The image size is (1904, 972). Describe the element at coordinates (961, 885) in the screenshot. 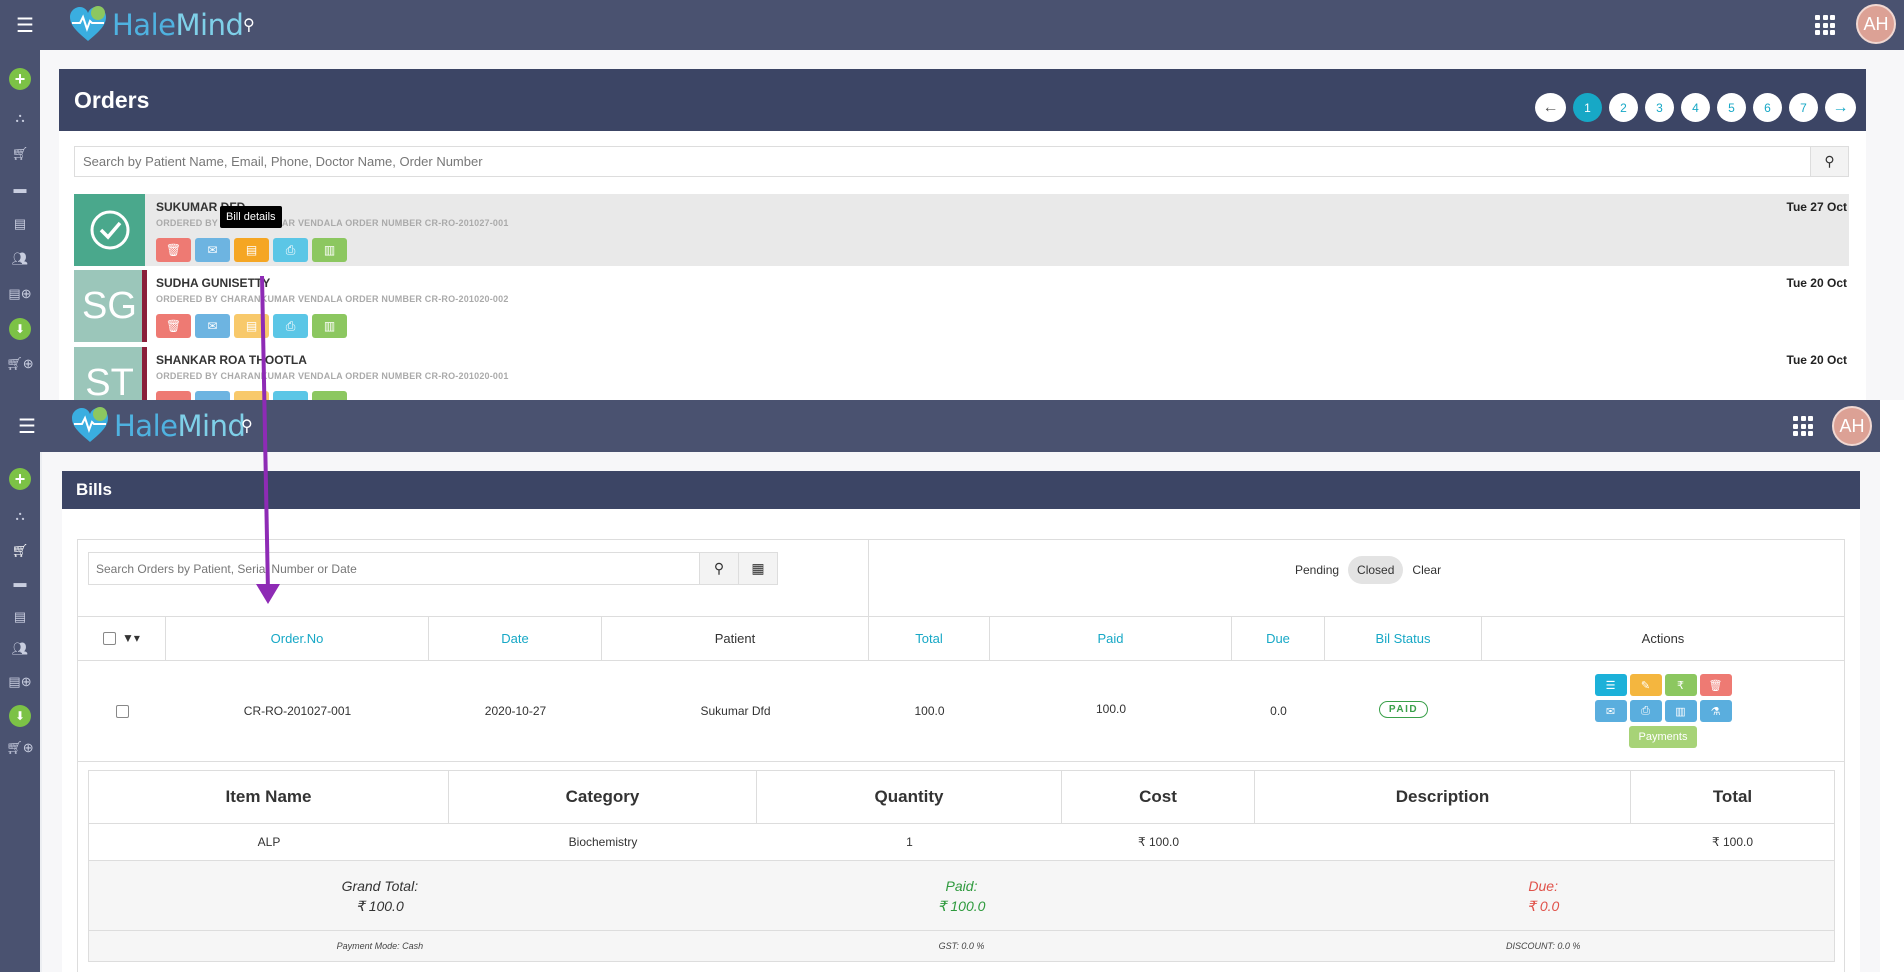

I see `paid-label: Paid:` at that location.